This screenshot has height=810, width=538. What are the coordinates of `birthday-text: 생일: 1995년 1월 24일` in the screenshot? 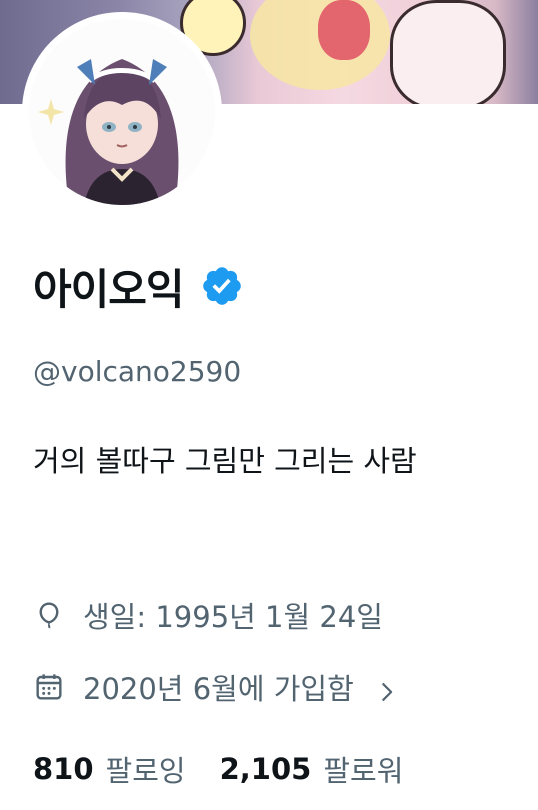 It's located at (233, 617).